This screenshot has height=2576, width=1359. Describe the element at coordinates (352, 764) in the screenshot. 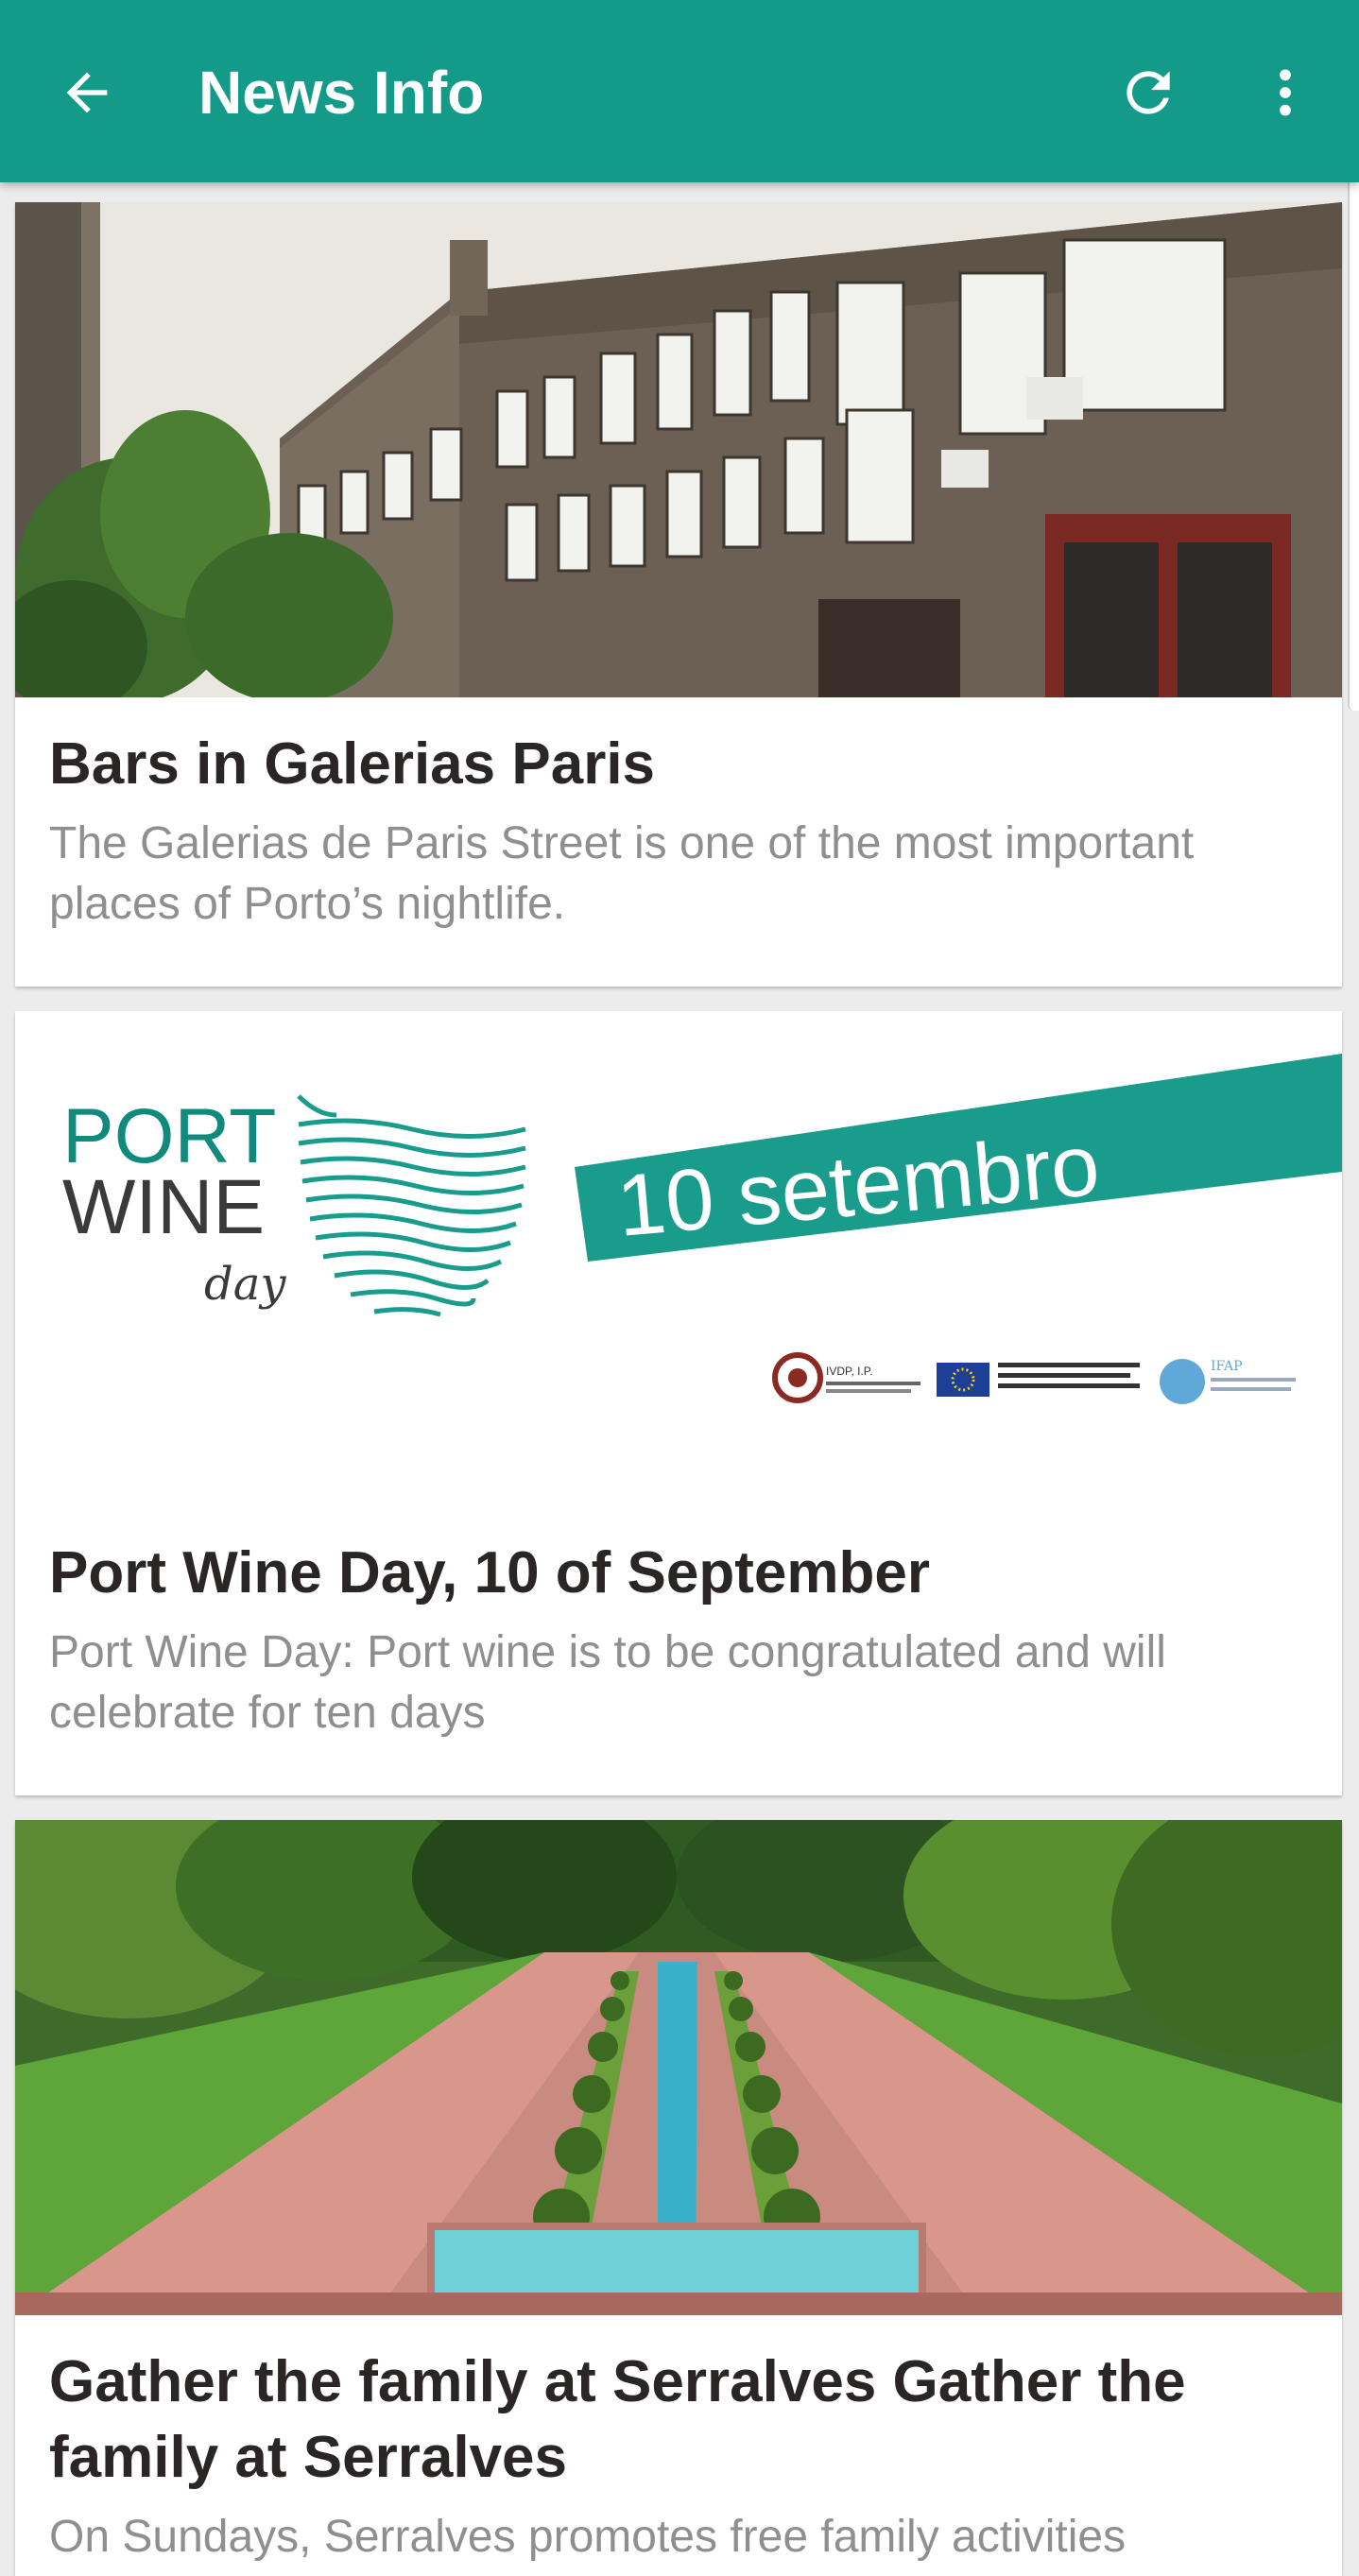

I see `news-title: Bars in Galerias Paris` at that location.